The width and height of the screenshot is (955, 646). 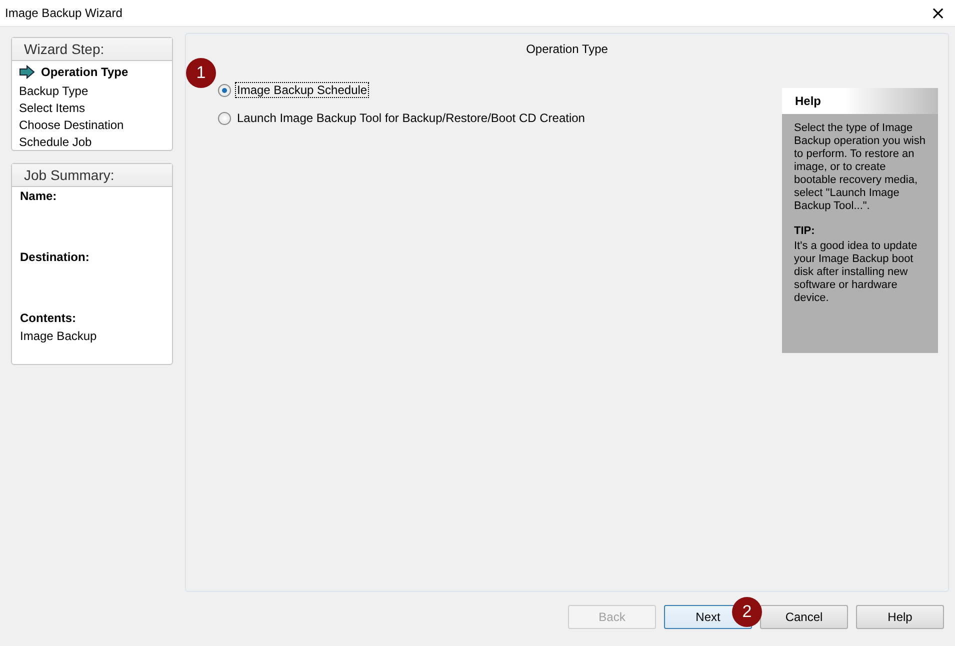 I want to click on wizard-button: Cancel, so click(x=804, y=617).